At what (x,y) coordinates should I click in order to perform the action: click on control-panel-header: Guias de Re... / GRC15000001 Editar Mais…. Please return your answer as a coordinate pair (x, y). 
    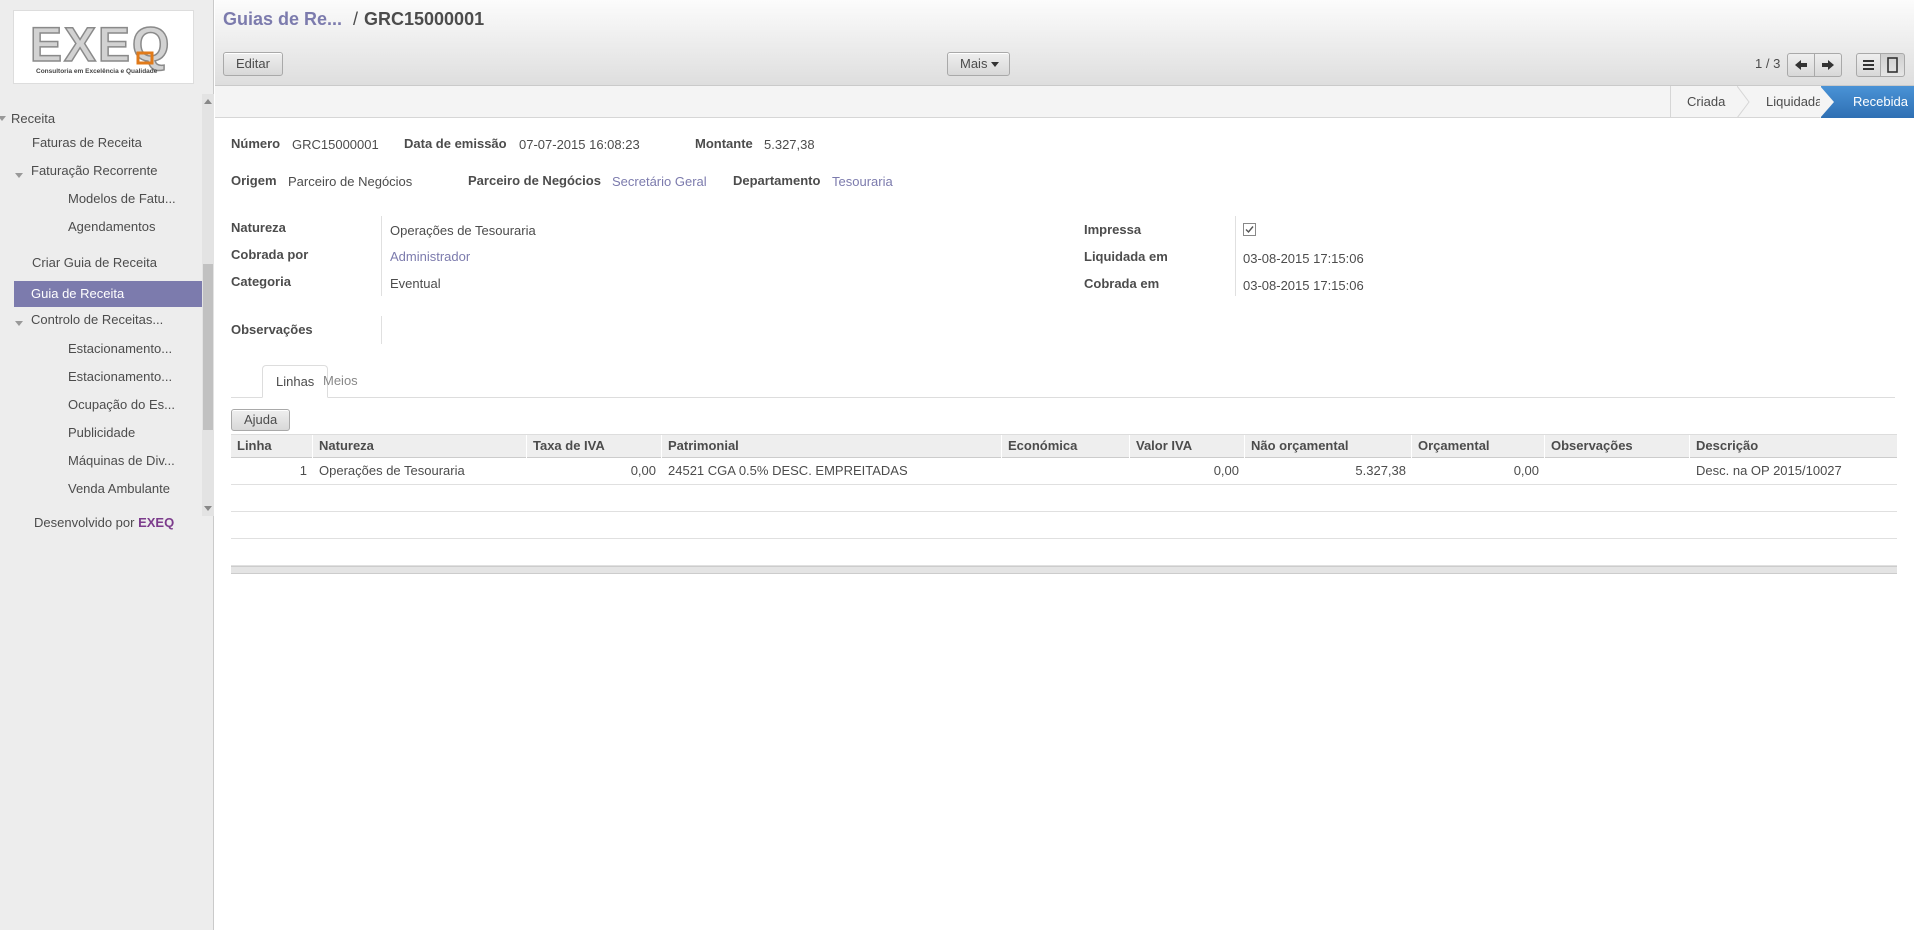
    Looking at the image, I should click on (1064, 43).